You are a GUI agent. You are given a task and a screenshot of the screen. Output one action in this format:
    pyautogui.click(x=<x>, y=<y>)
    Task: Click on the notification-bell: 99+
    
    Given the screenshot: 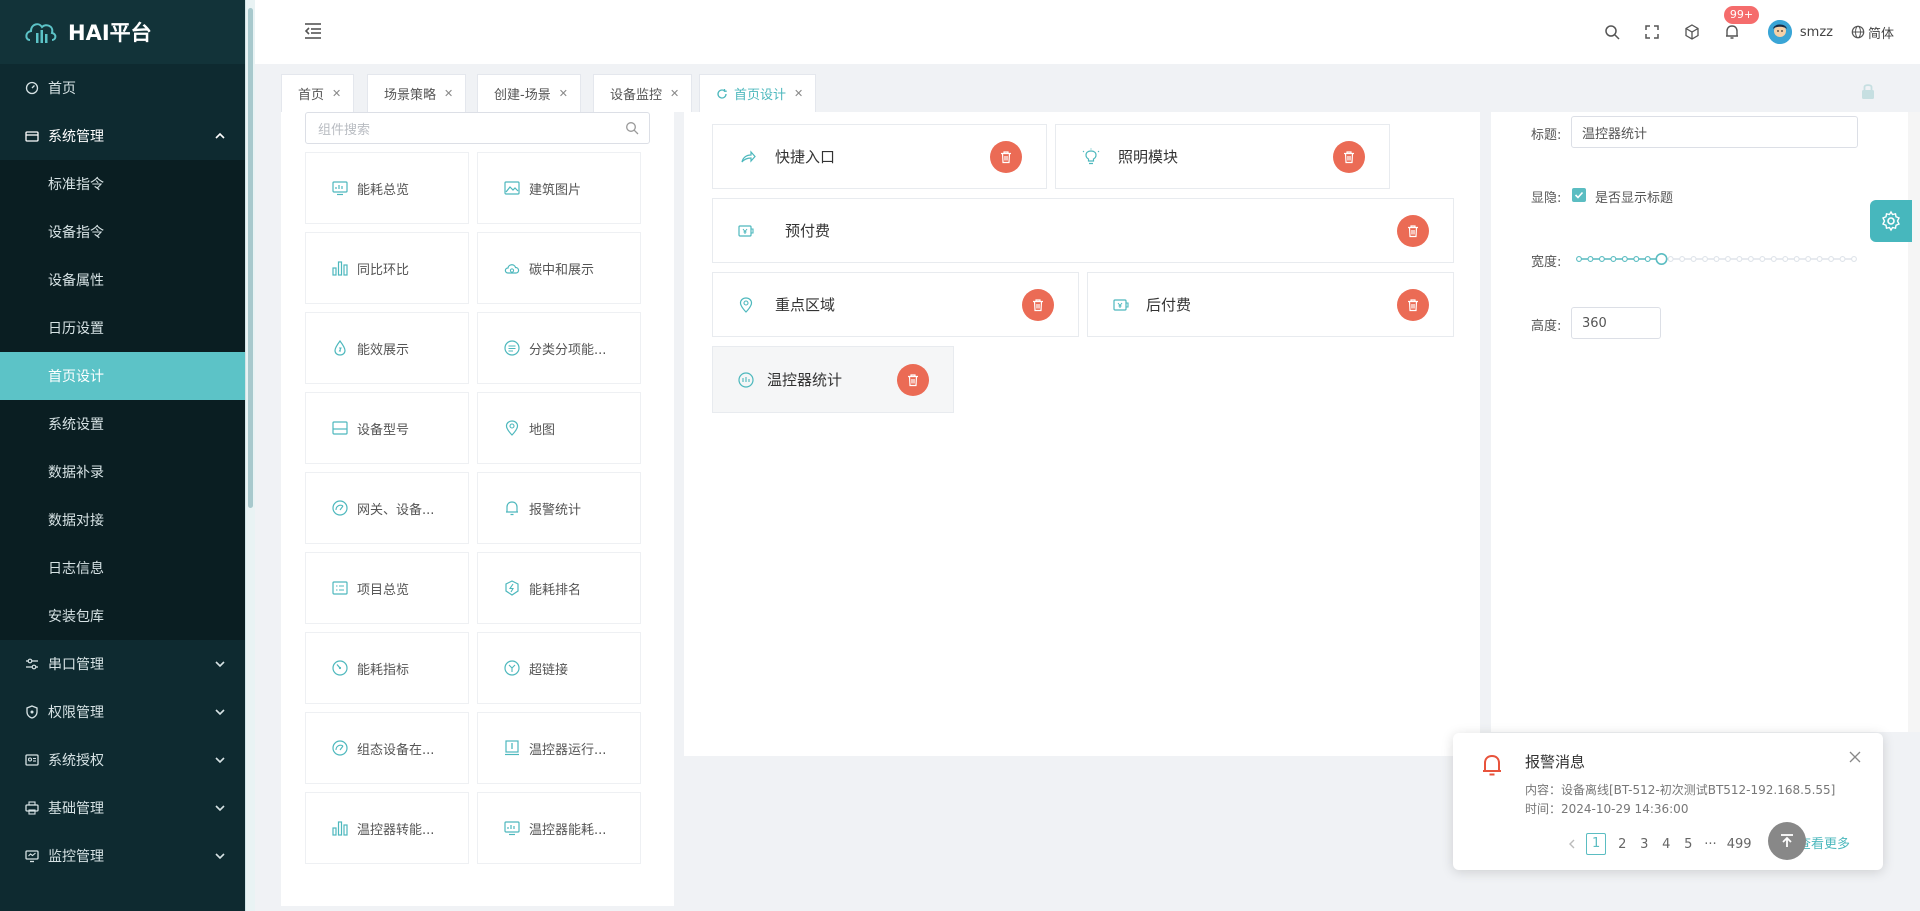 What is the action you would take?
    pyautogui.click(x=1741, y=23)
    